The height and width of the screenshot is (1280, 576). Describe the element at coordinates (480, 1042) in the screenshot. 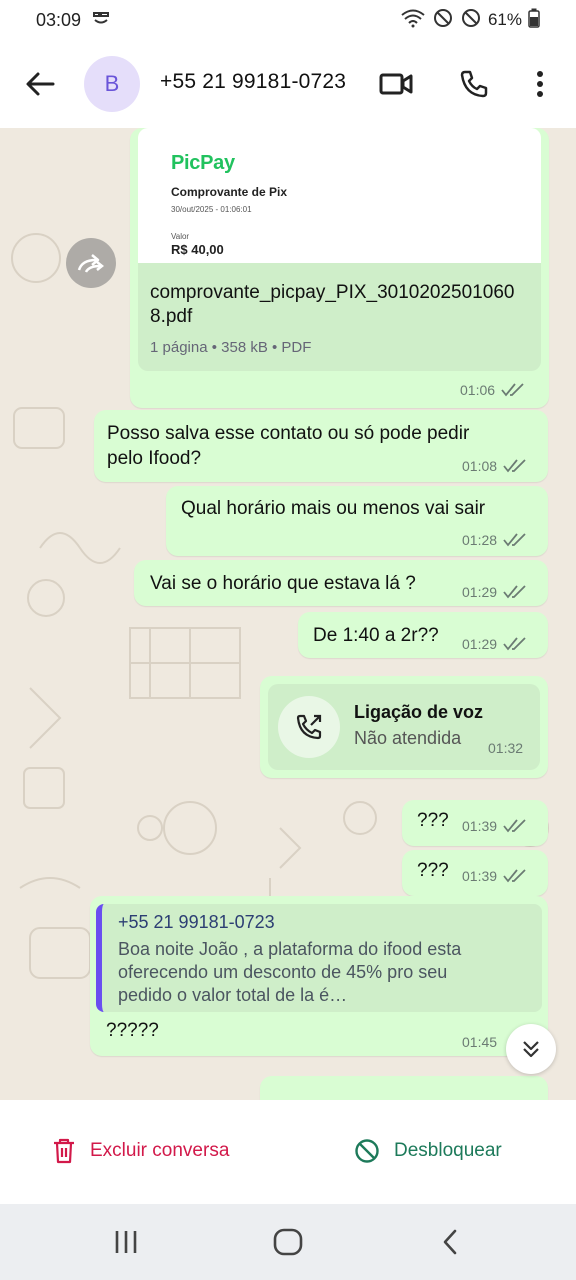

I see `message-time: 01:45` at that location.